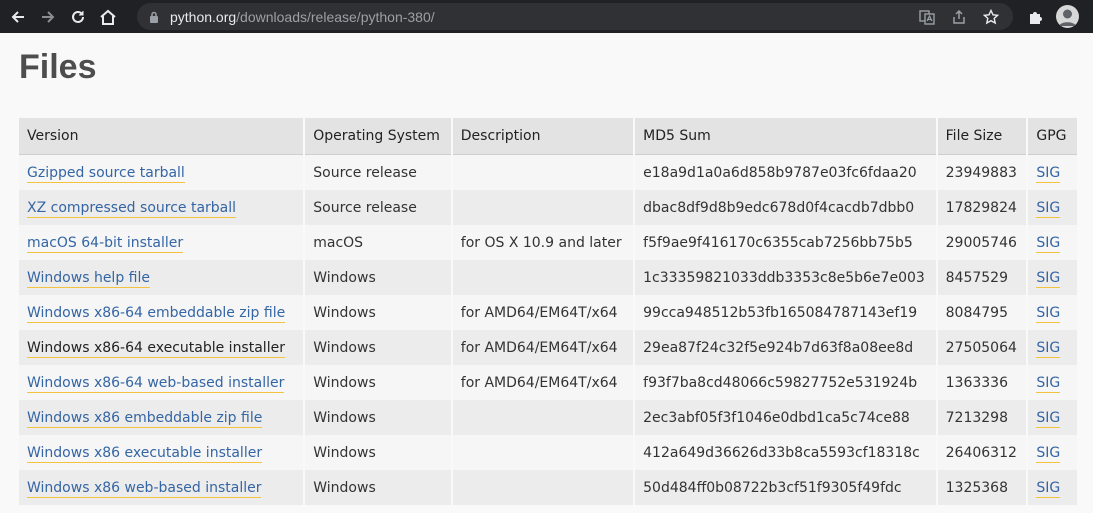  What do you see at coordinates (982, 382) in the screenshot?
I see `size-cell: 1363336` at bounding box center [982, 382].